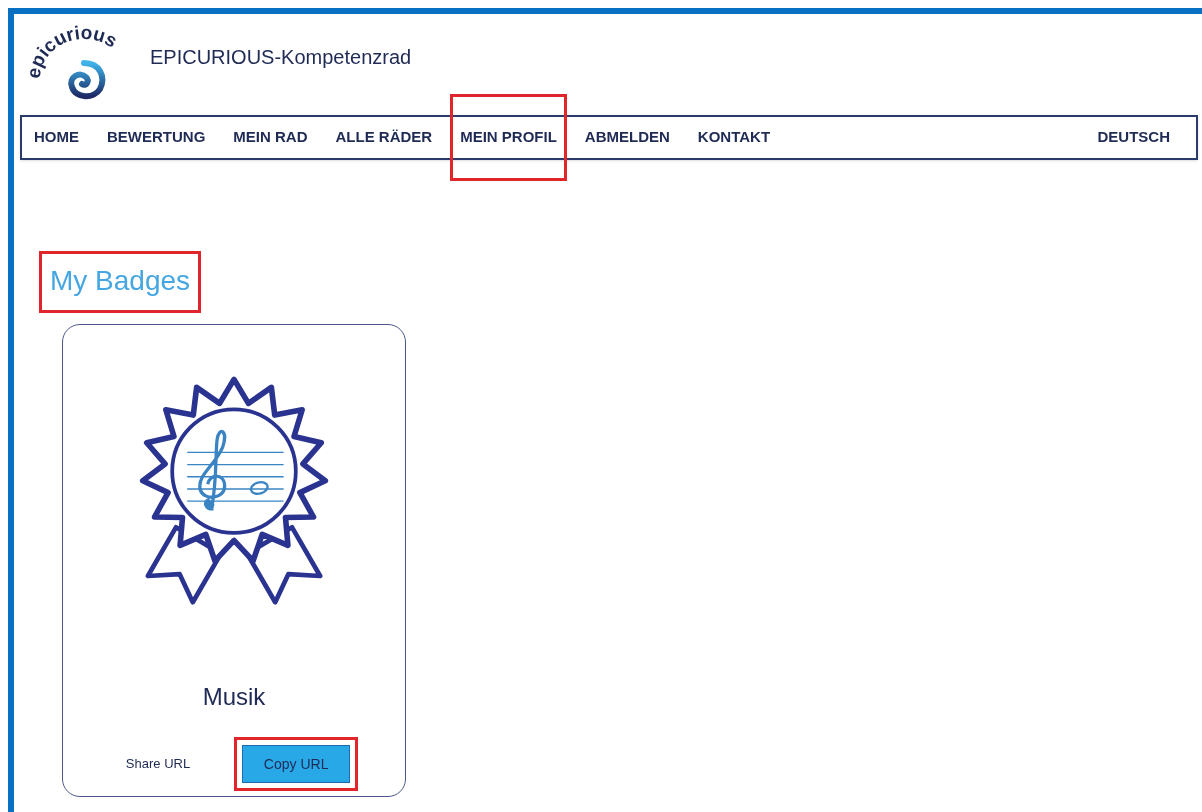 This screenshot has width=1202, height=812. Describe the element at coordinates (156, 137) in the screenshot. I see `nav-link: BEWERTUNG` at that location.